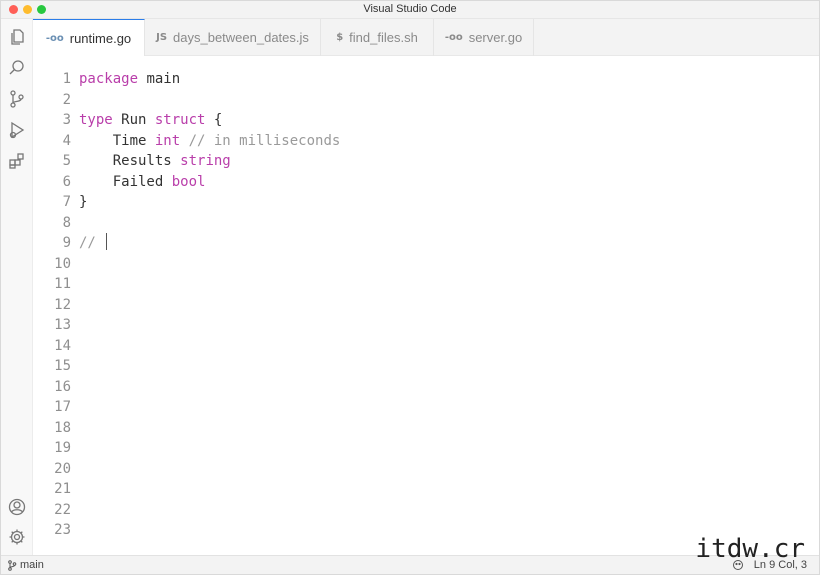 This screenshot has width=820, height=575. Describe the element at coordinates (426, 79) in the screenshot. I see `code-line: 1 package main` at that location.